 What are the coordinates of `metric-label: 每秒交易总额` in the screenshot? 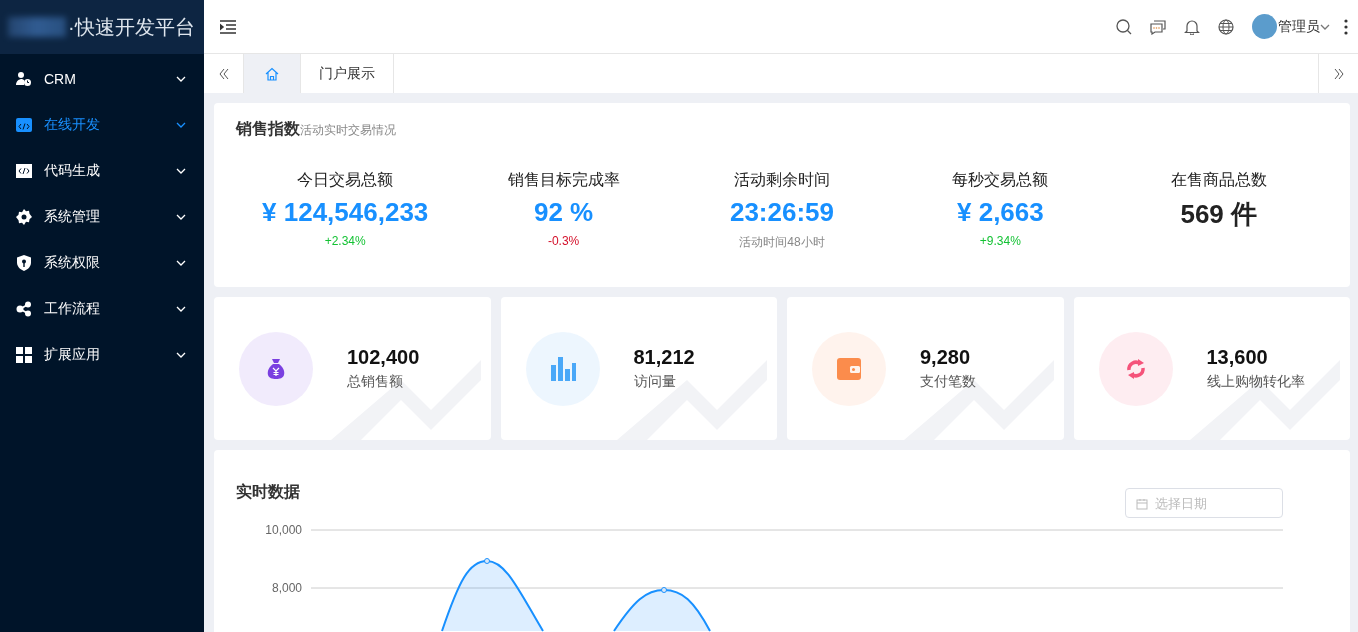 It's located at (1000, 180).